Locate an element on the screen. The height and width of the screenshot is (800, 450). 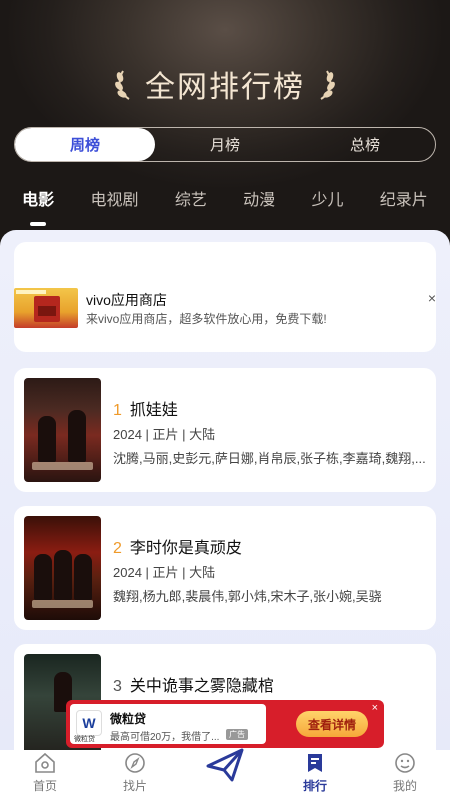
movie-cast: 魏翔,杨九郎,裴晨伟,郭小炜,宋木子,张小婉,吴骁 is located at coordinates (247, 596).